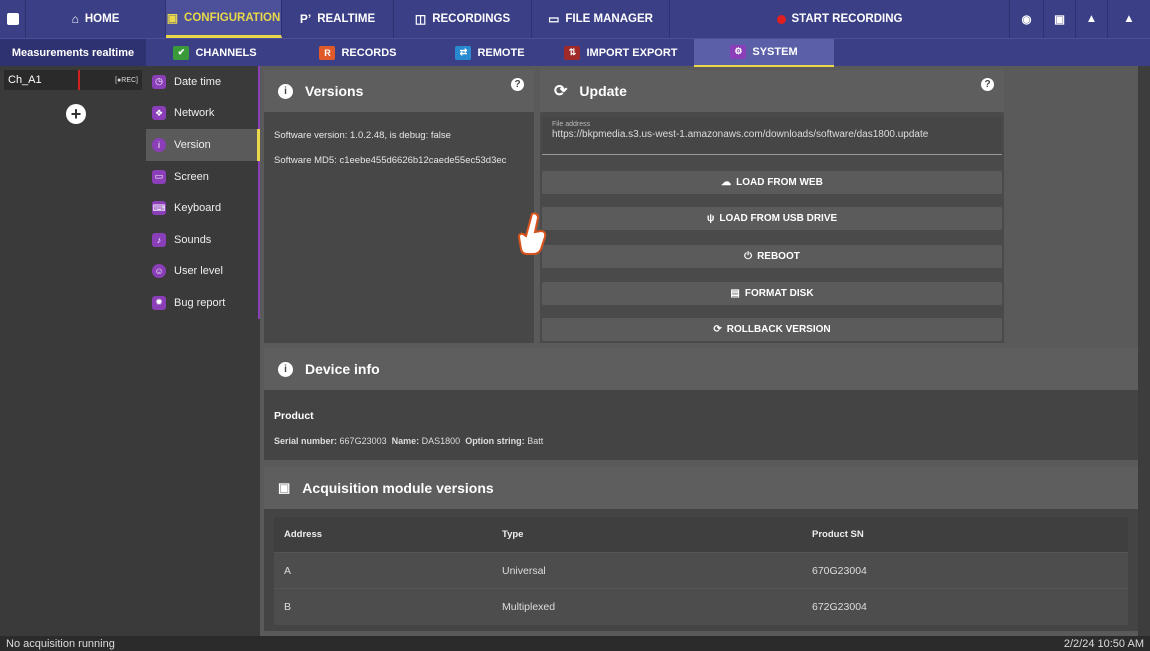  Describe the element at coordinates (215, 53) in the screenshot. I see `tab-channels: ✔ CHANNELS` at that location.